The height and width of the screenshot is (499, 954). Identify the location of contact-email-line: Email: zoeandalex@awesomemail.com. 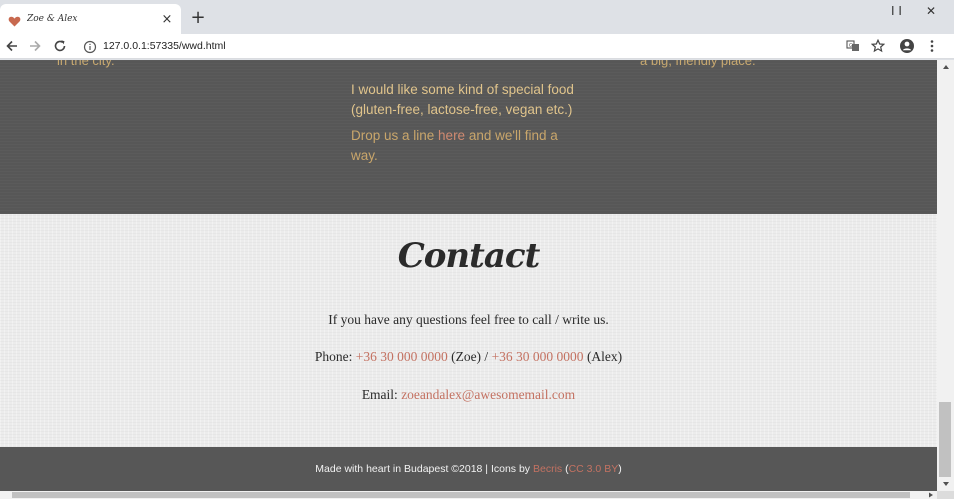
(468, 395).